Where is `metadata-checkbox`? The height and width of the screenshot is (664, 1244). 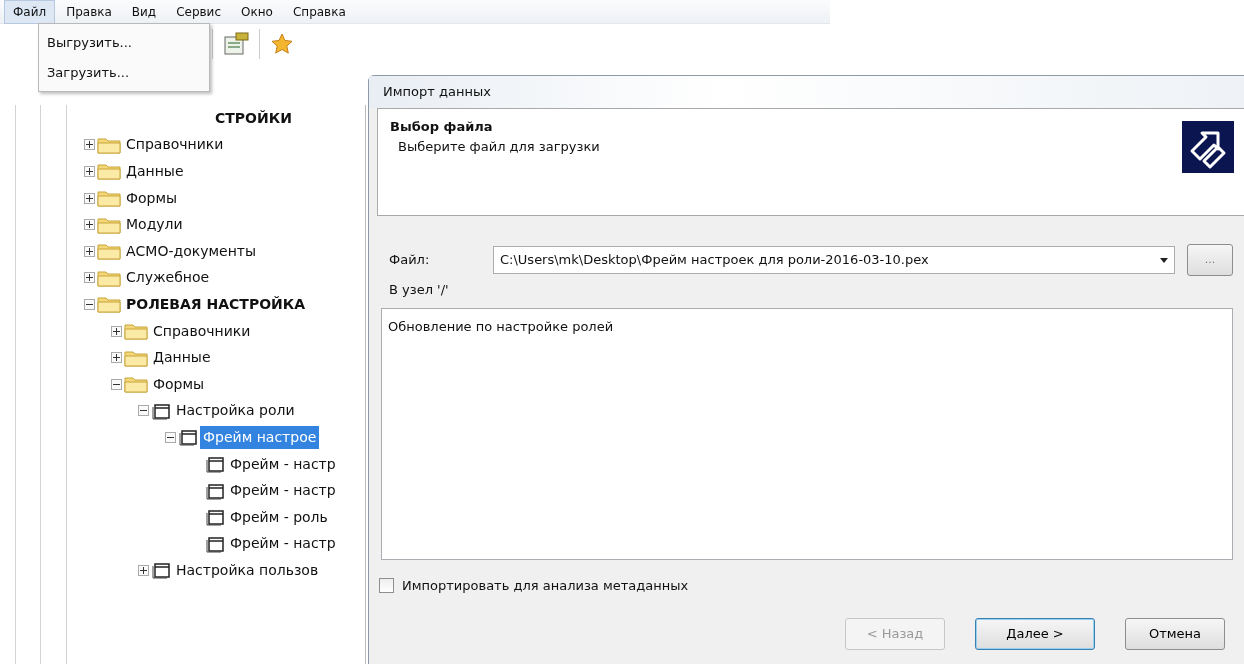 metadata-checkbox is located at coordinates (386, 585).